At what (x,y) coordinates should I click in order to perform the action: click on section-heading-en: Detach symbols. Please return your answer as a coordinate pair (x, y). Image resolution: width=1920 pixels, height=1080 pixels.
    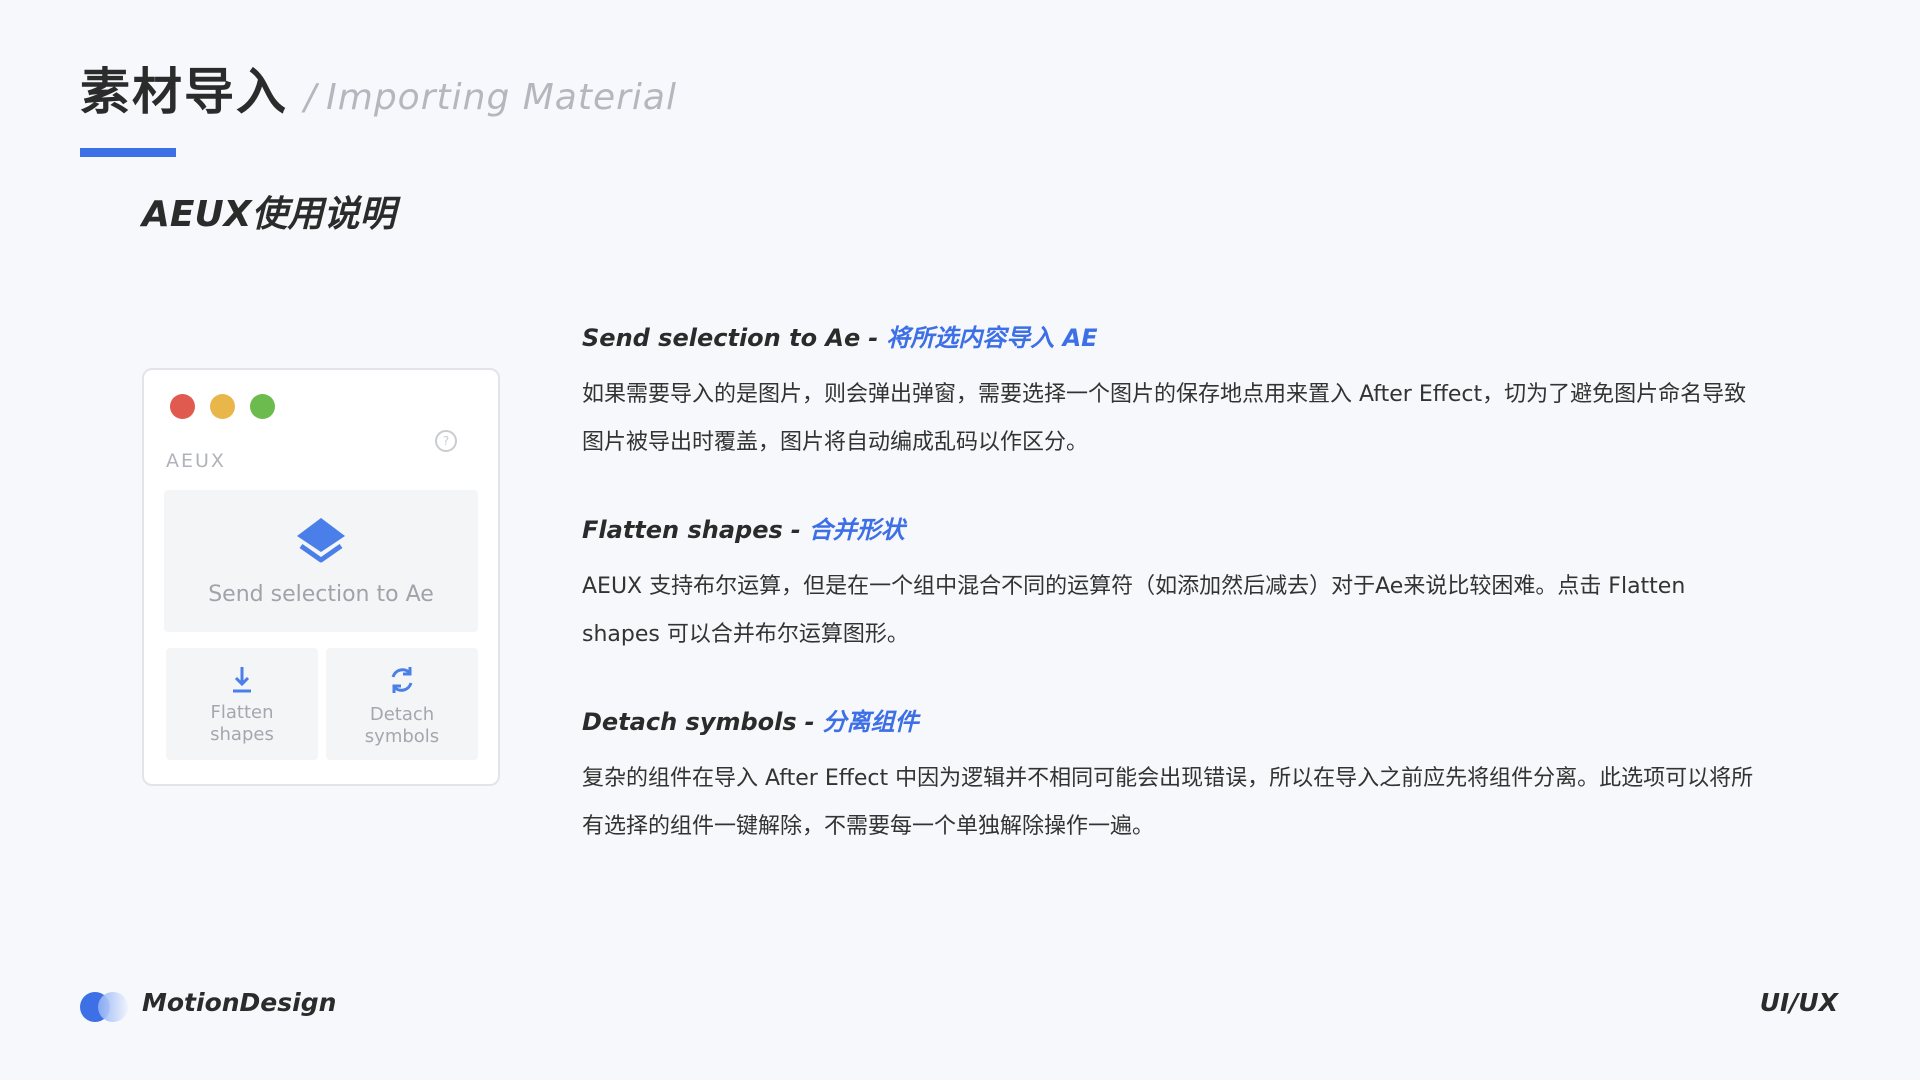
    Looking at the image, I should click on (689, 722).